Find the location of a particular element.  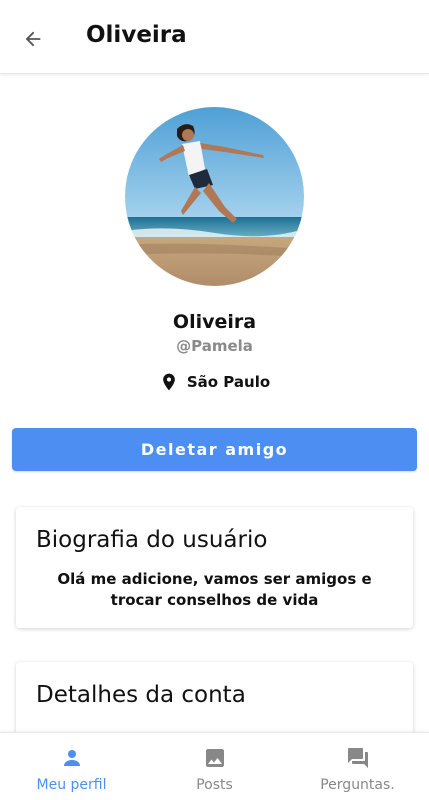

details-card-title: Detalhes da conta is located at coordinates (141, 695).